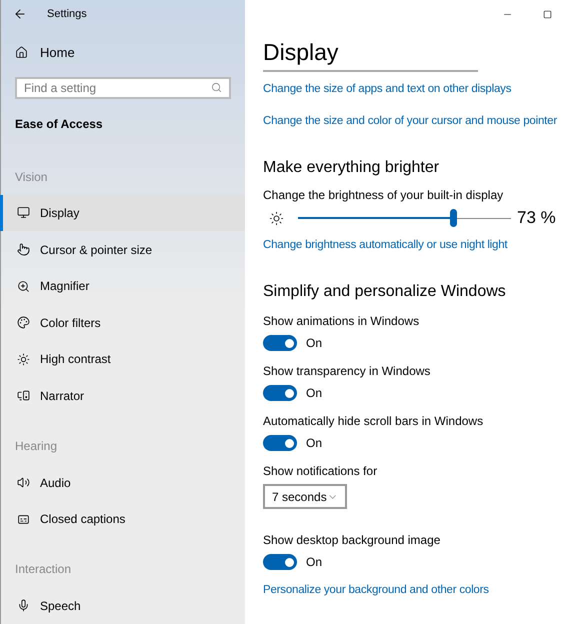 The height and width of the screenshot is (624, 578). What do you see at coordinates (387, 90) in the screenshot?
I see `link: Change the size of apps and text on other displays` at bounding box center [387, 90].